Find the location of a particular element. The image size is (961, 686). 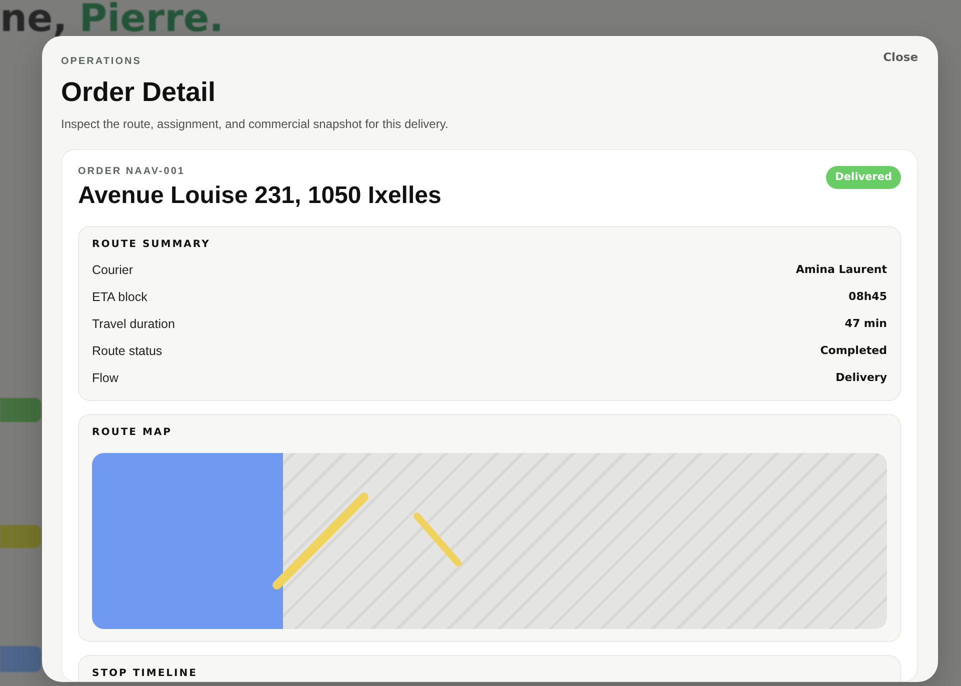

row-value: Completed is located at coordinates (853, 350).